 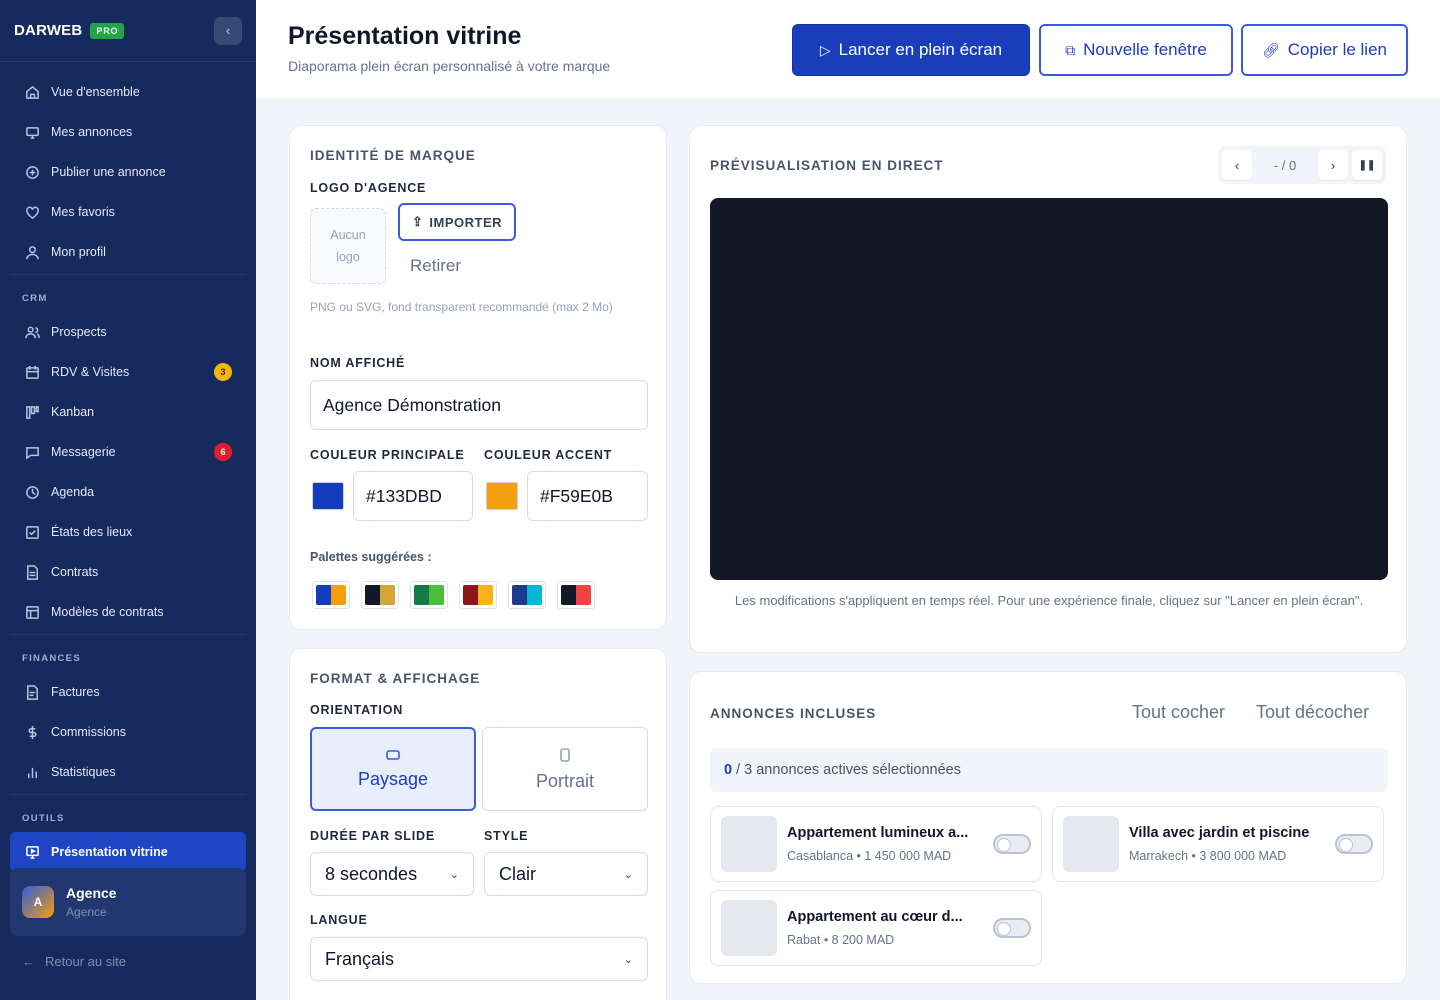 I want to click on uncheck-all-button: Tout décocher, so click(x=1312, y=712).